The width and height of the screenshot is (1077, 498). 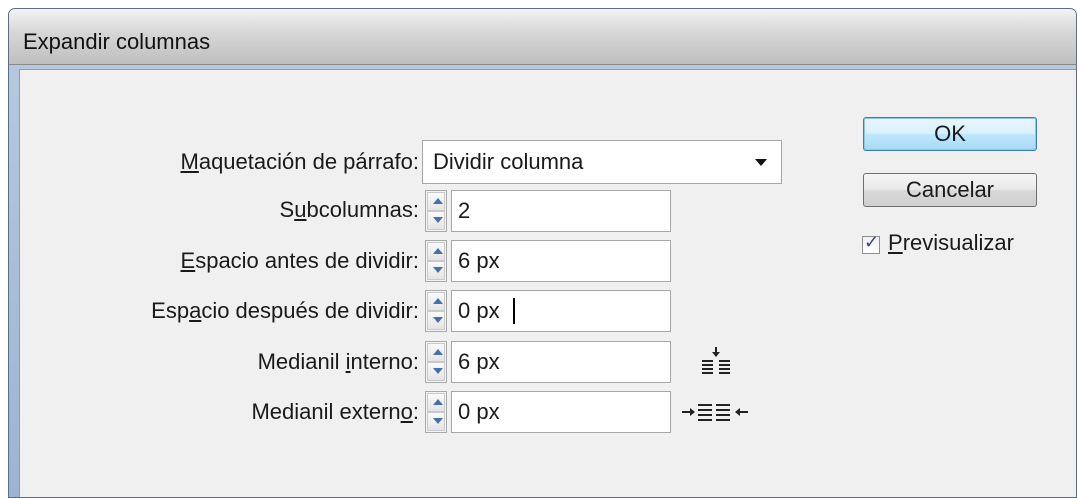 What do you see at coordinates (761, 162) in the screenshot?
I see `chevron-down-icon` at bounding box center [761, 162].